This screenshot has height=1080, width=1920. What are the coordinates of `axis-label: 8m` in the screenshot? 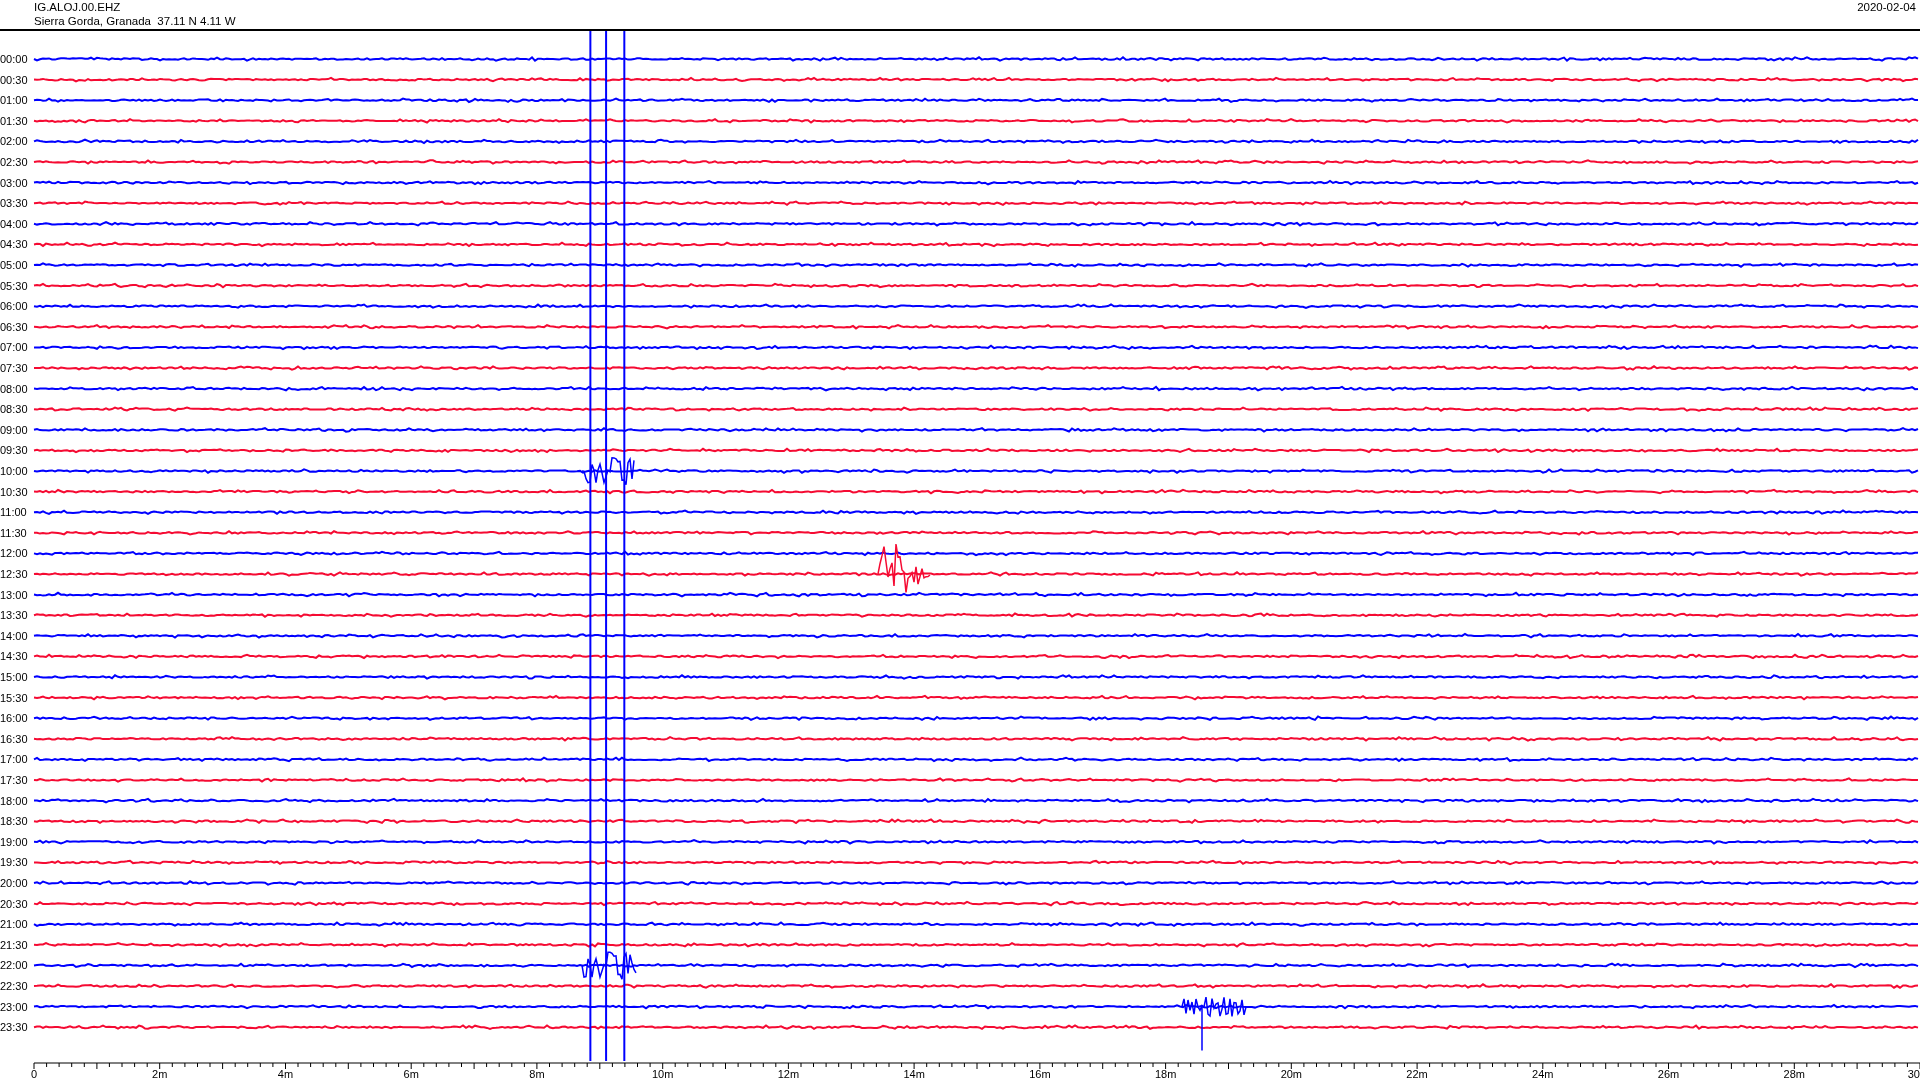 It's located at (537, 1074).